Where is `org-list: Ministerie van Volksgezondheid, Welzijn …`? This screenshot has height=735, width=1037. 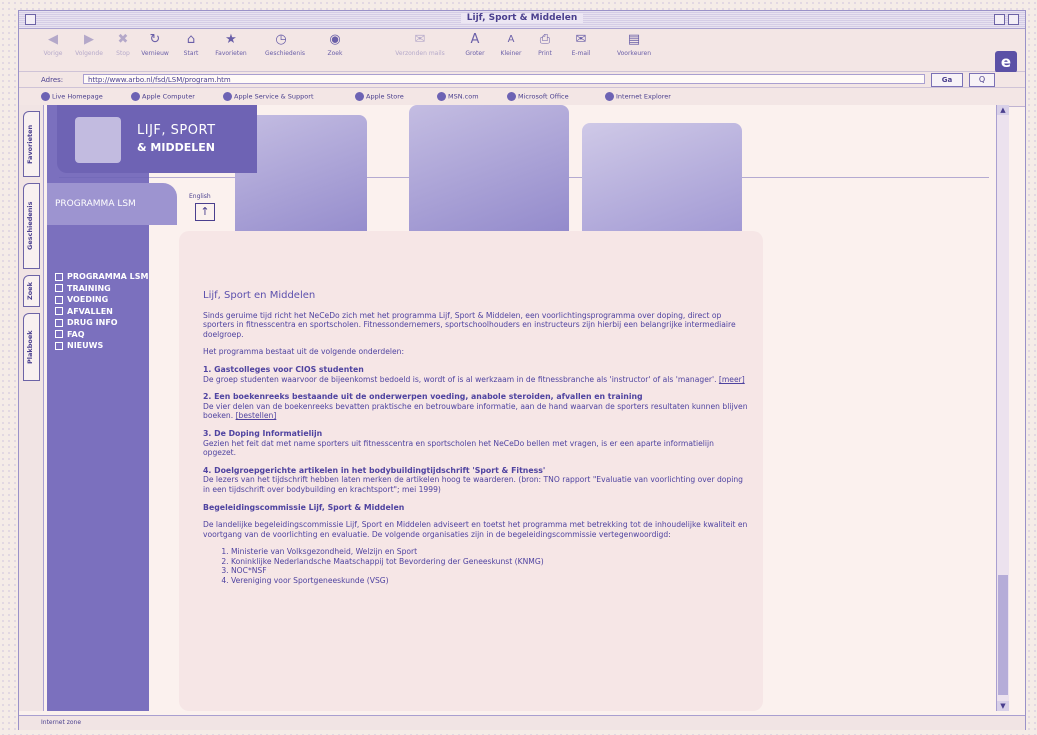 org-list: Ministerie van Volksgezondheid, Welzijn … is located at coordinates (476, 566).